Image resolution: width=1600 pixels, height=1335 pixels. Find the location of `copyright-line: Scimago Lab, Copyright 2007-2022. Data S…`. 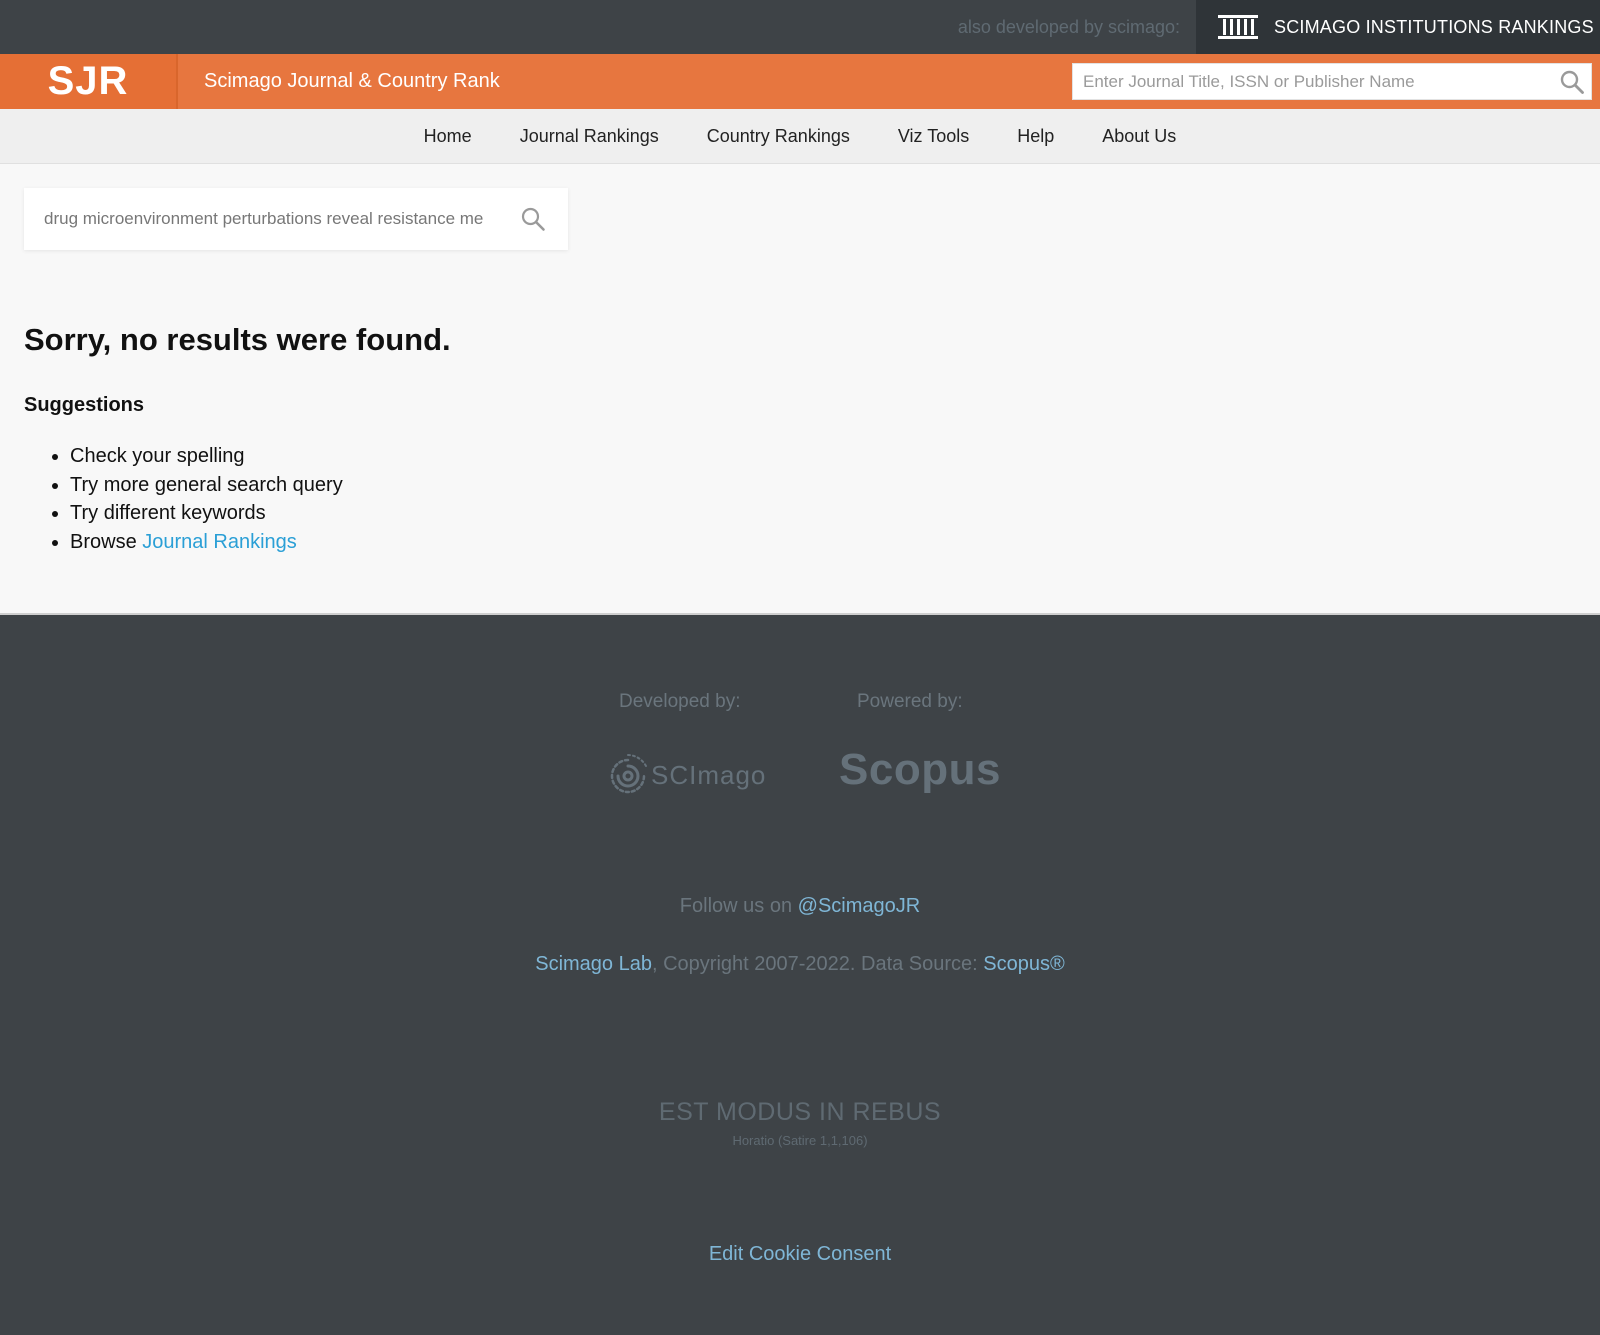

copyright-line: Scimago Lab, Copyright 2007-2022. Data S… is located at coordinates (800, 964).